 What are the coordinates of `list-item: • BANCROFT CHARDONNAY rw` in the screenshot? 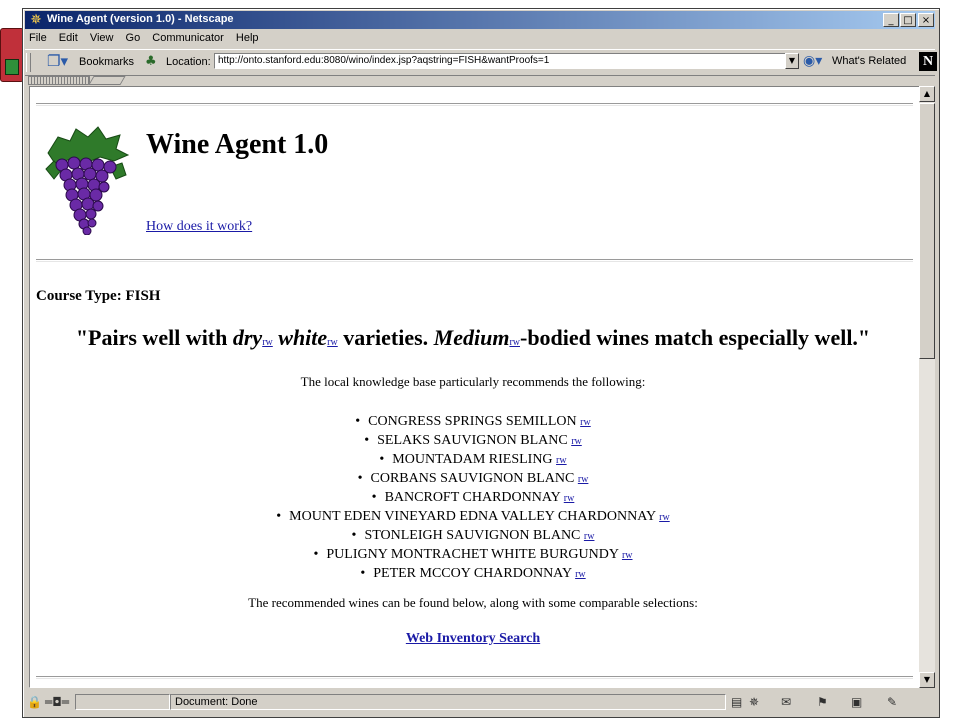 It's located at (473, 497).